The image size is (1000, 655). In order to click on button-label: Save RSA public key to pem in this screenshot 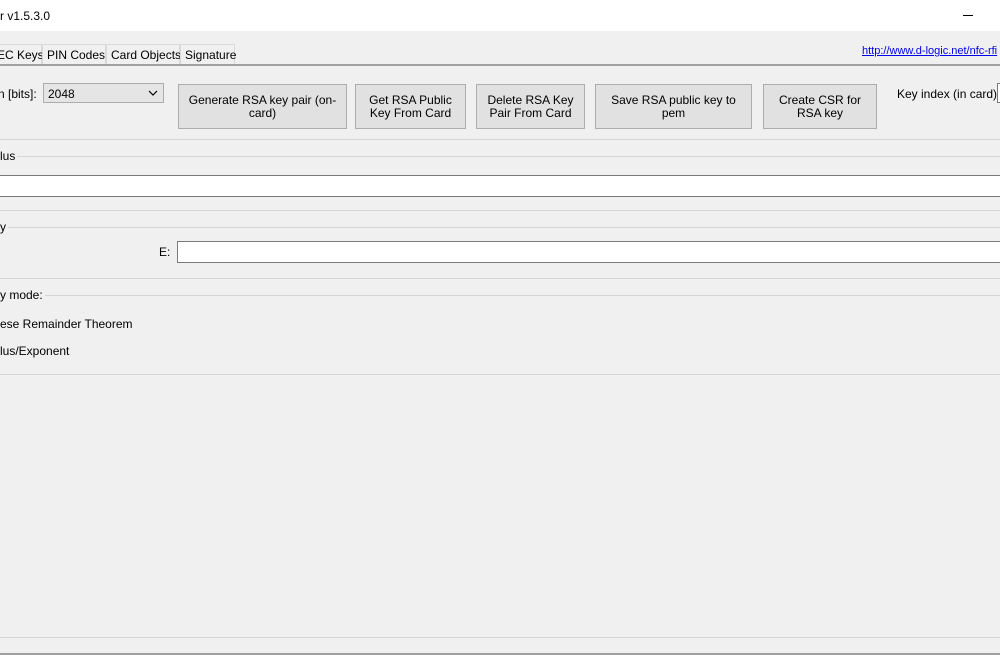, I will do `click(673, 106)`.